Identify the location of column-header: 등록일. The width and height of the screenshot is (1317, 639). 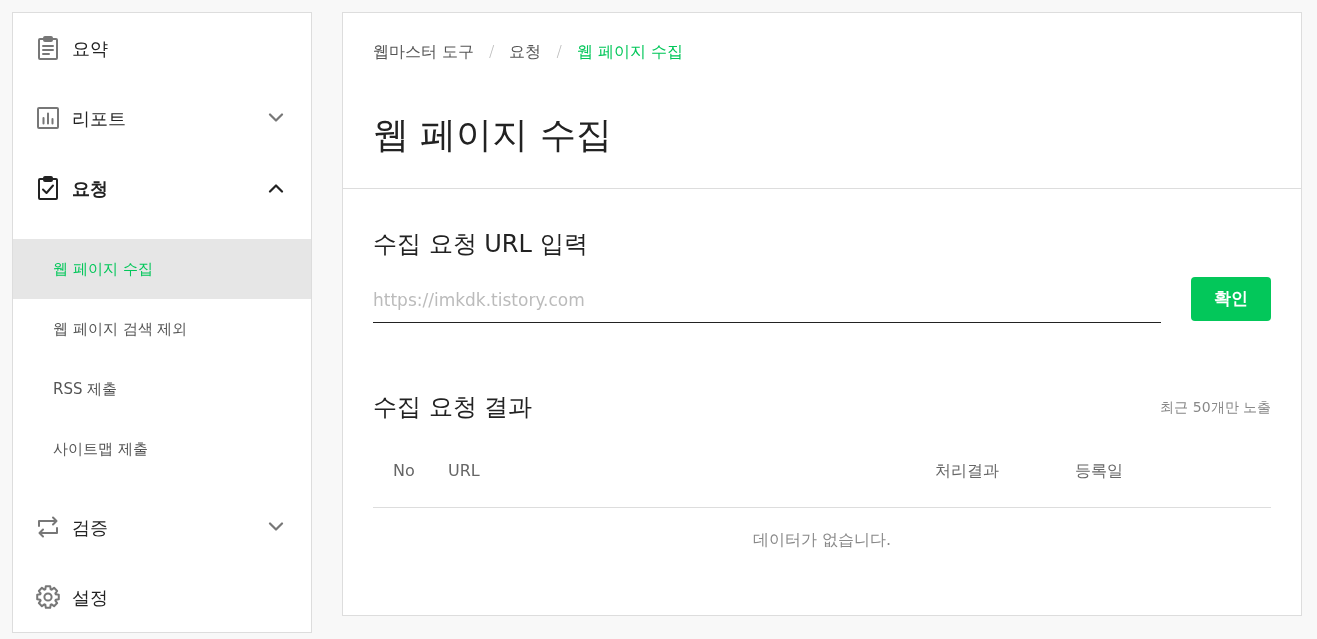
(1163, 471).